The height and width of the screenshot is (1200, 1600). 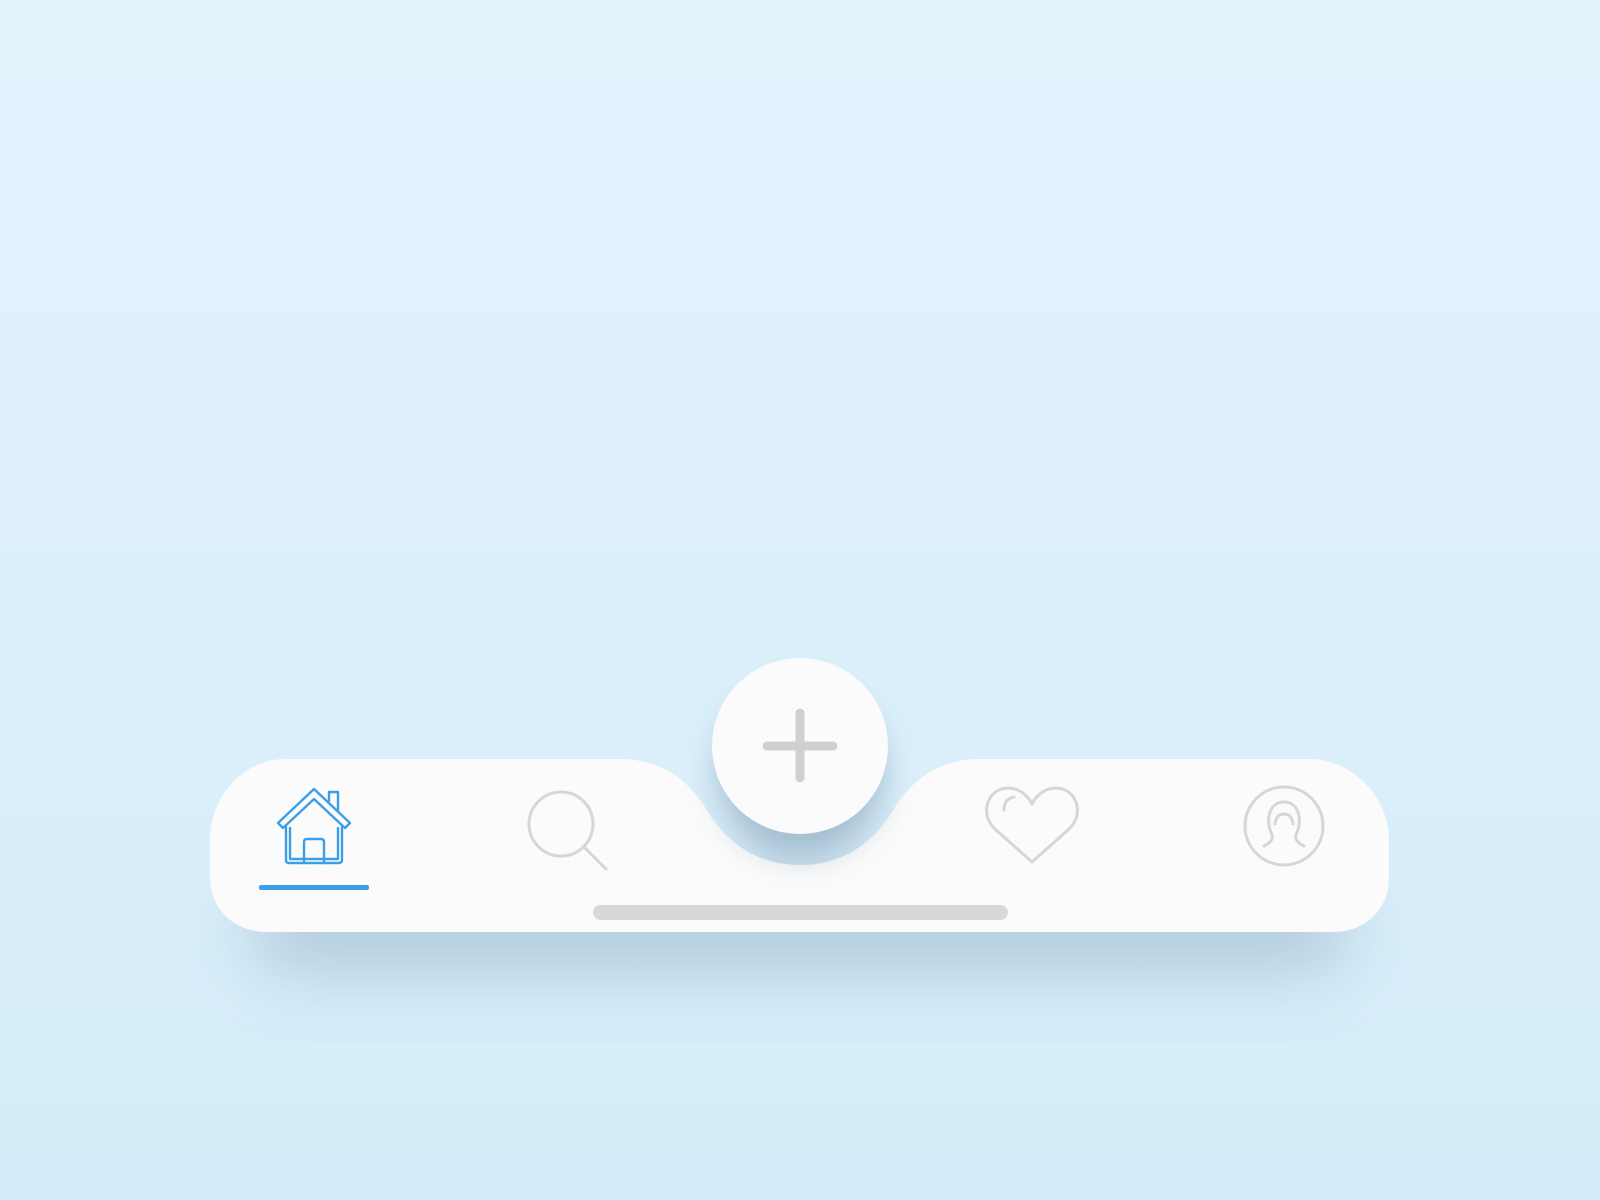 I want to click on tab-profile, so click(x=1284, y=835).